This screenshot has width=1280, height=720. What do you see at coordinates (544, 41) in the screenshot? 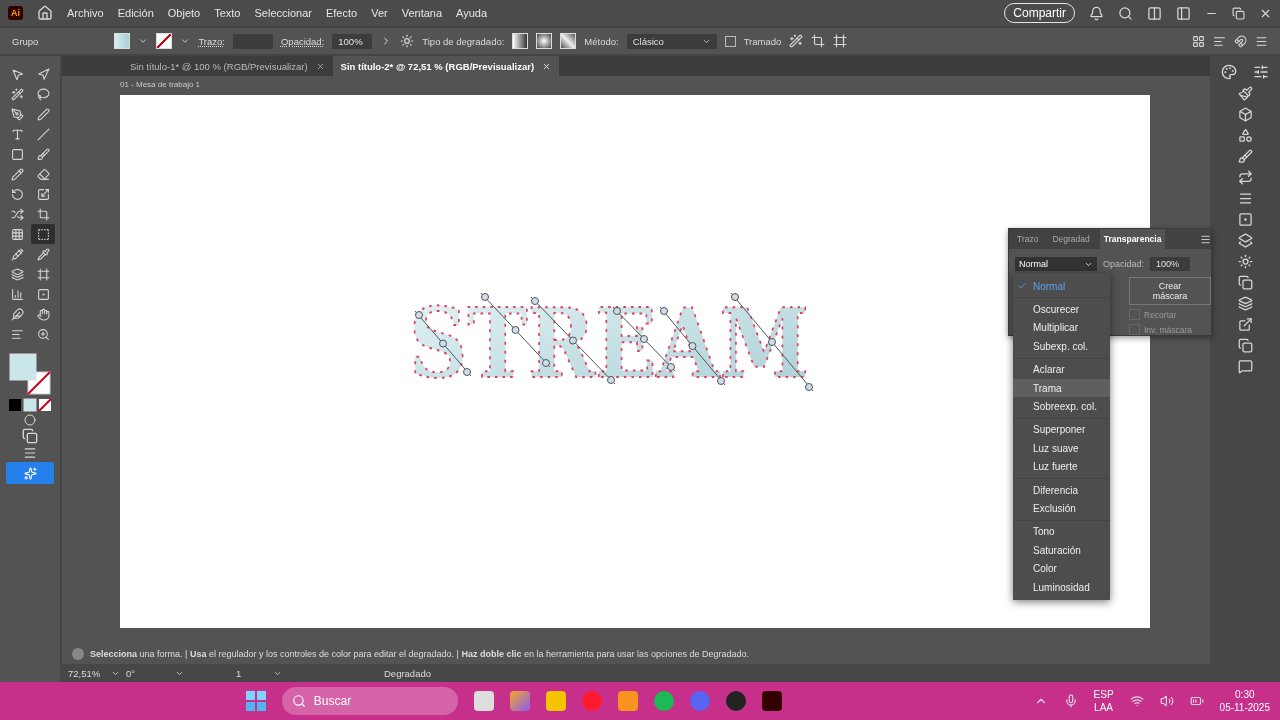
I see `radial-gradient-button` at bounding box center [544, 41].